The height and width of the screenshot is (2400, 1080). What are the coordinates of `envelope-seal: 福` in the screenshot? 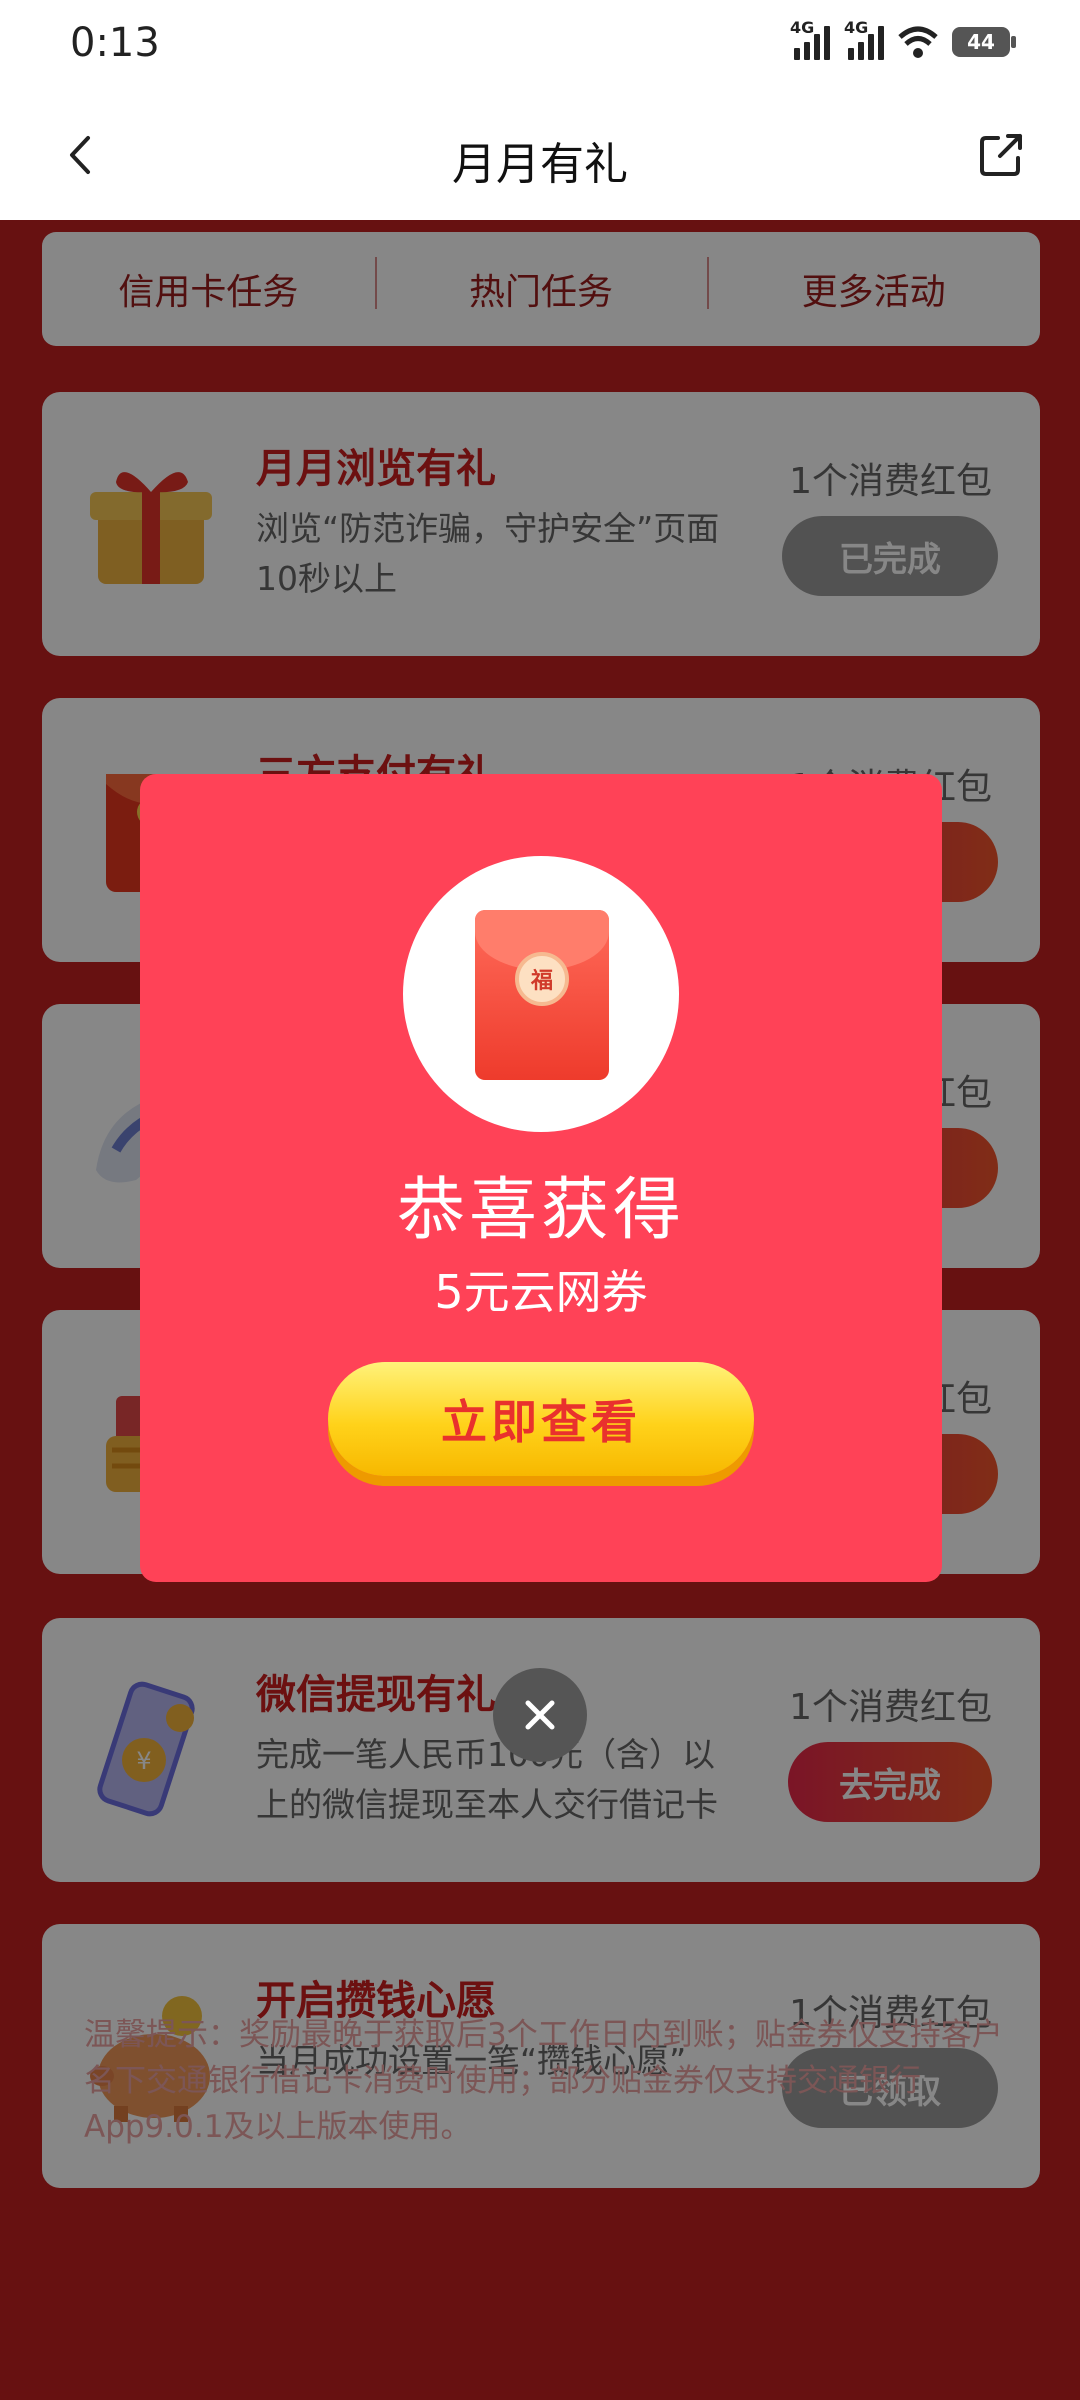 It's located at (542, 979).